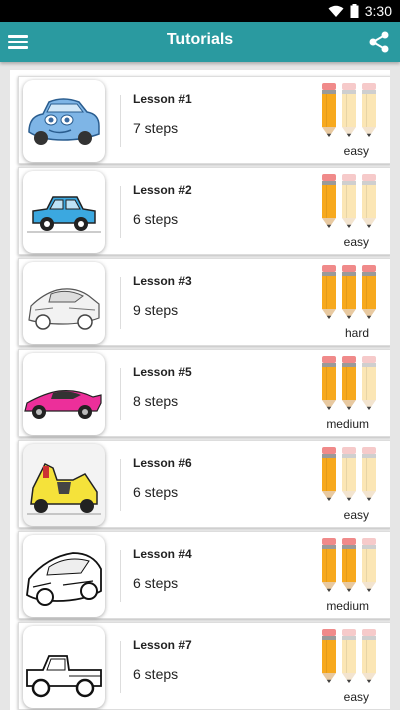 Image resolution: width=400 pixels, height=710 pixels. I want to click on outline-supercar-image, so click(64, 576).